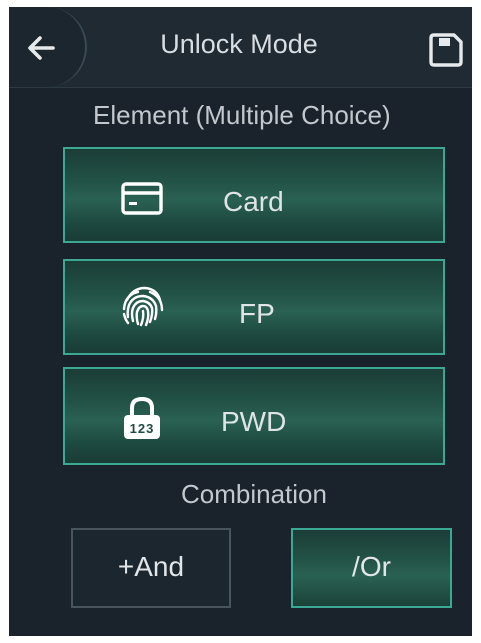 The height and width of the screenshot is (643, 481). I want to click on option-fingerprint: FP, so click(254, 307).